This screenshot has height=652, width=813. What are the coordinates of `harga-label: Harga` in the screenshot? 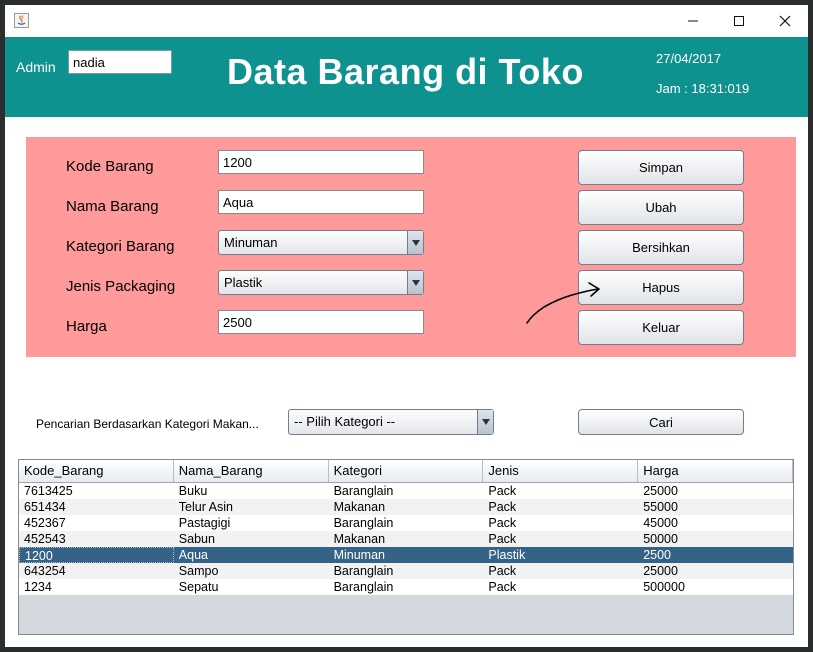 It's located at (86, 326).